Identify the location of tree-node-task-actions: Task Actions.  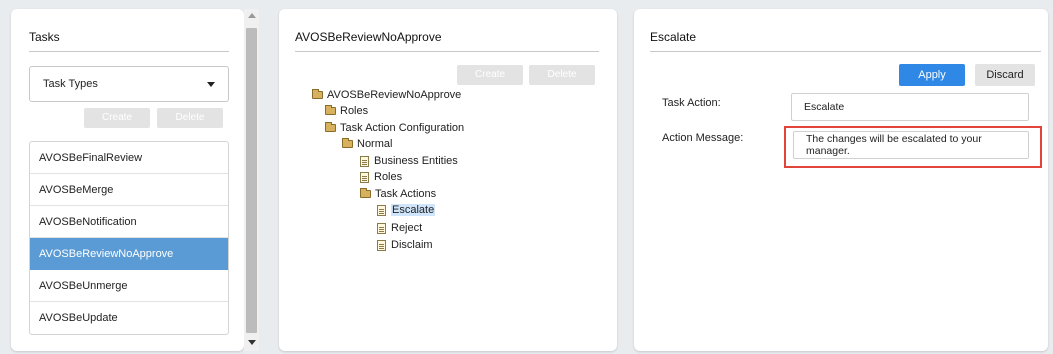
(398, 194).